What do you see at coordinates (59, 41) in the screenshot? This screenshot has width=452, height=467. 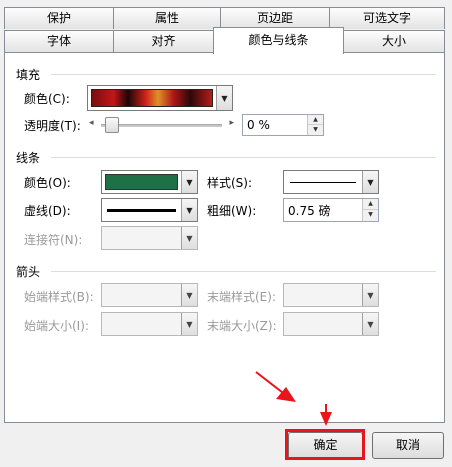 I see `tab-font: 字体` at bounding box center [59, 41].